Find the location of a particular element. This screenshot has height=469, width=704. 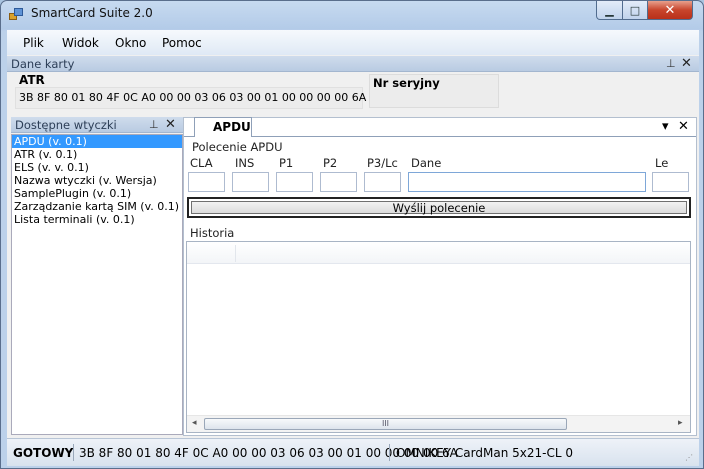

serial-field: Nr seryjny is located at coordinates (434, 91).